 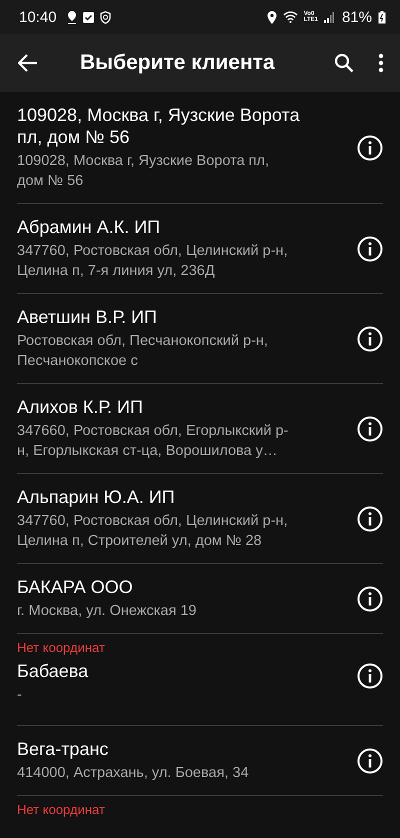 I want to click on client-list-item: БАКАРА ООО г. Москва, ул. Онежская 19, so click(x=200, y=599).